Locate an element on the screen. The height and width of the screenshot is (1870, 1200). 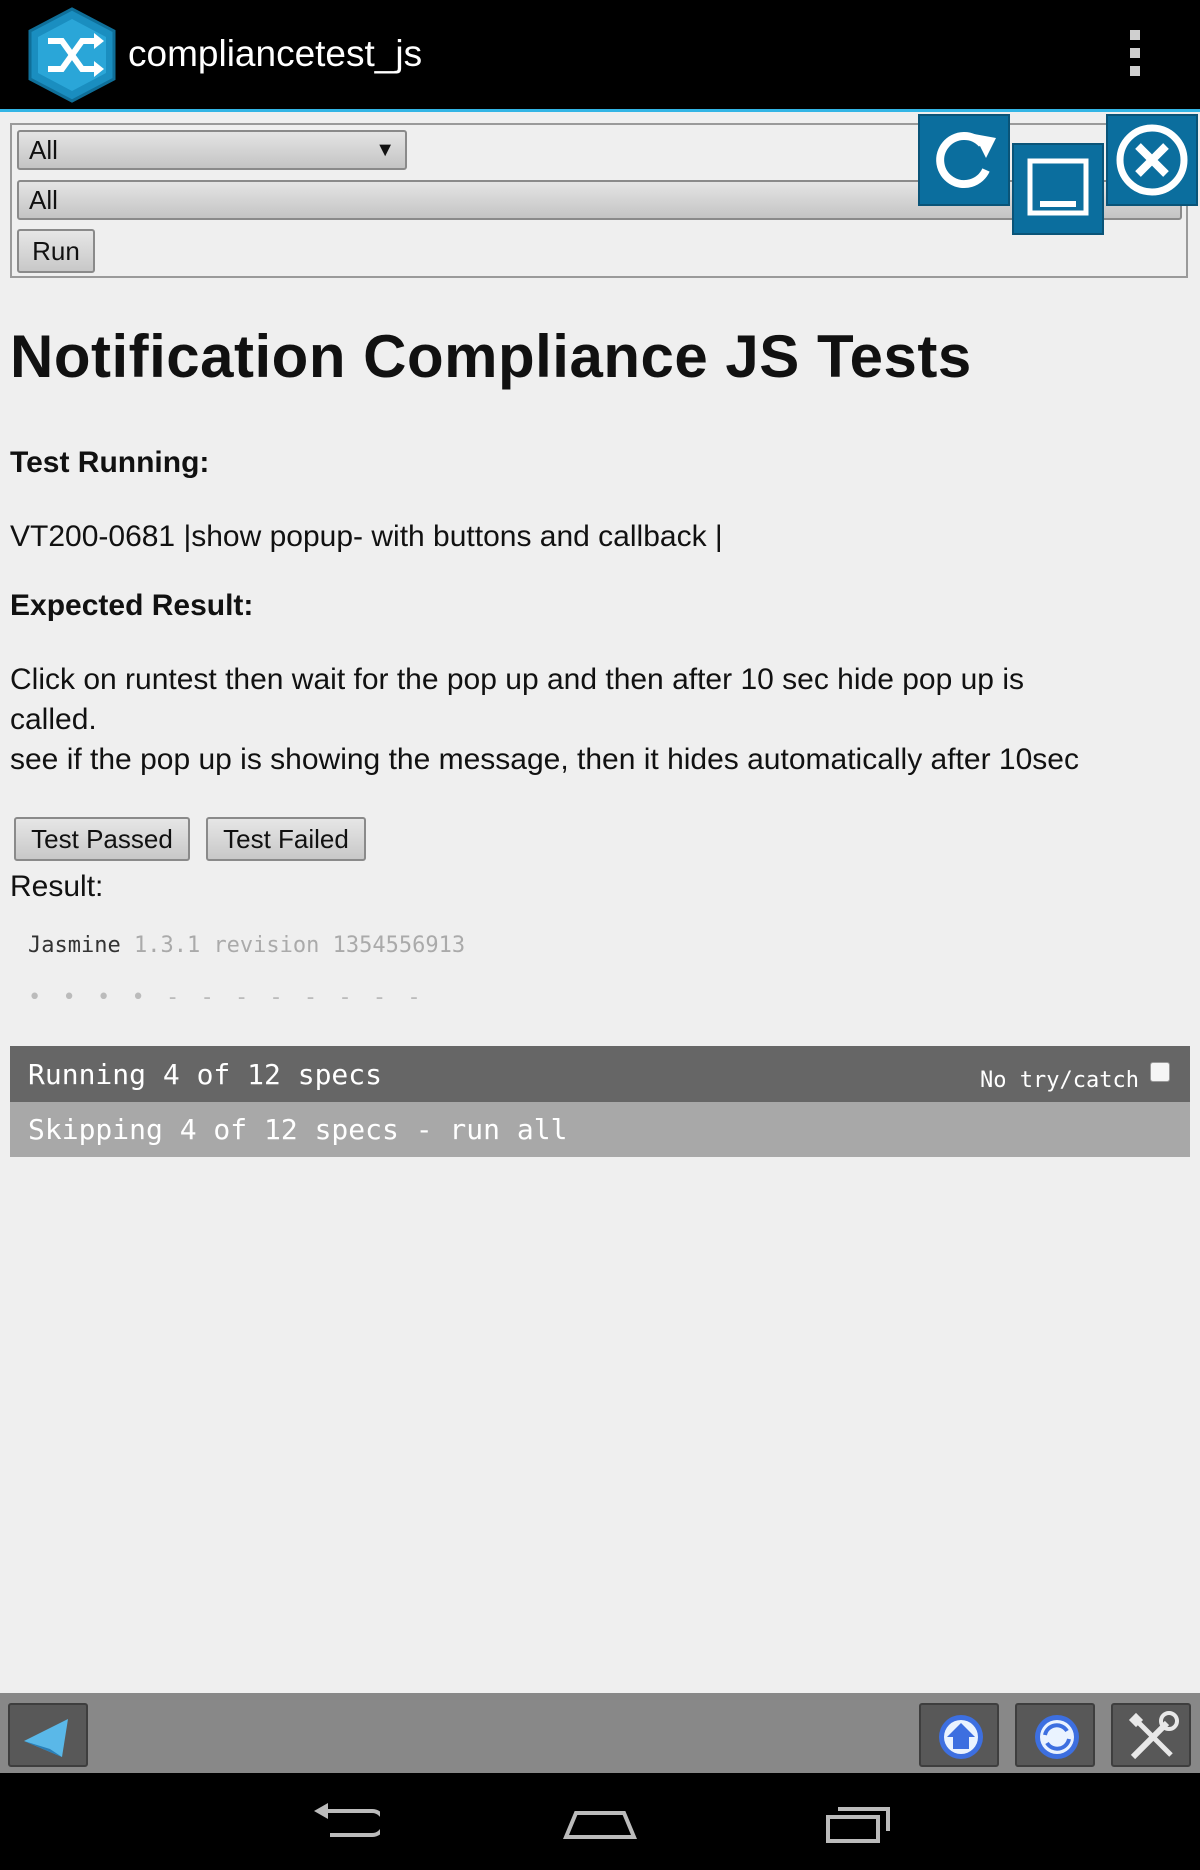
test-select-value: All is located at coordinates (43, 200).